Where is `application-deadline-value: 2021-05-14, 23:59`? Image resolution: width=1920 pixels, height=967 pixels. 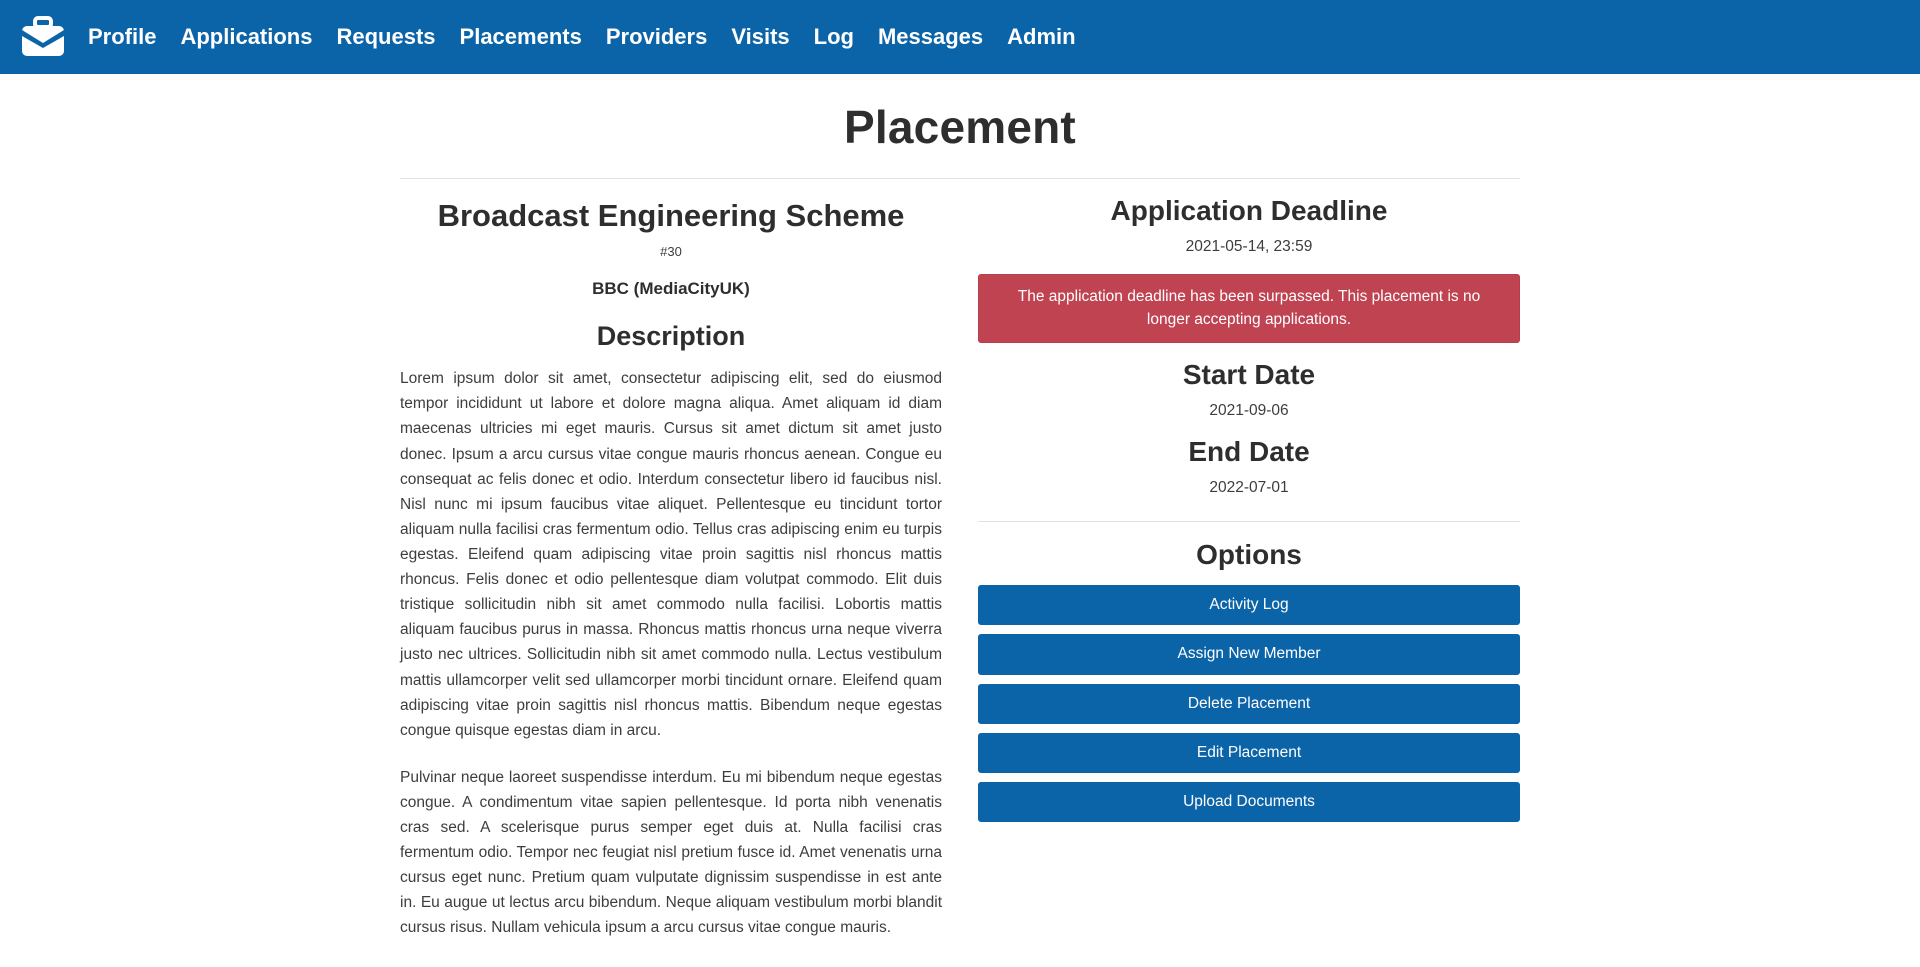
application-deadline-value: 2021-05-14, 23:59 is located at coordinates (1249, 246).